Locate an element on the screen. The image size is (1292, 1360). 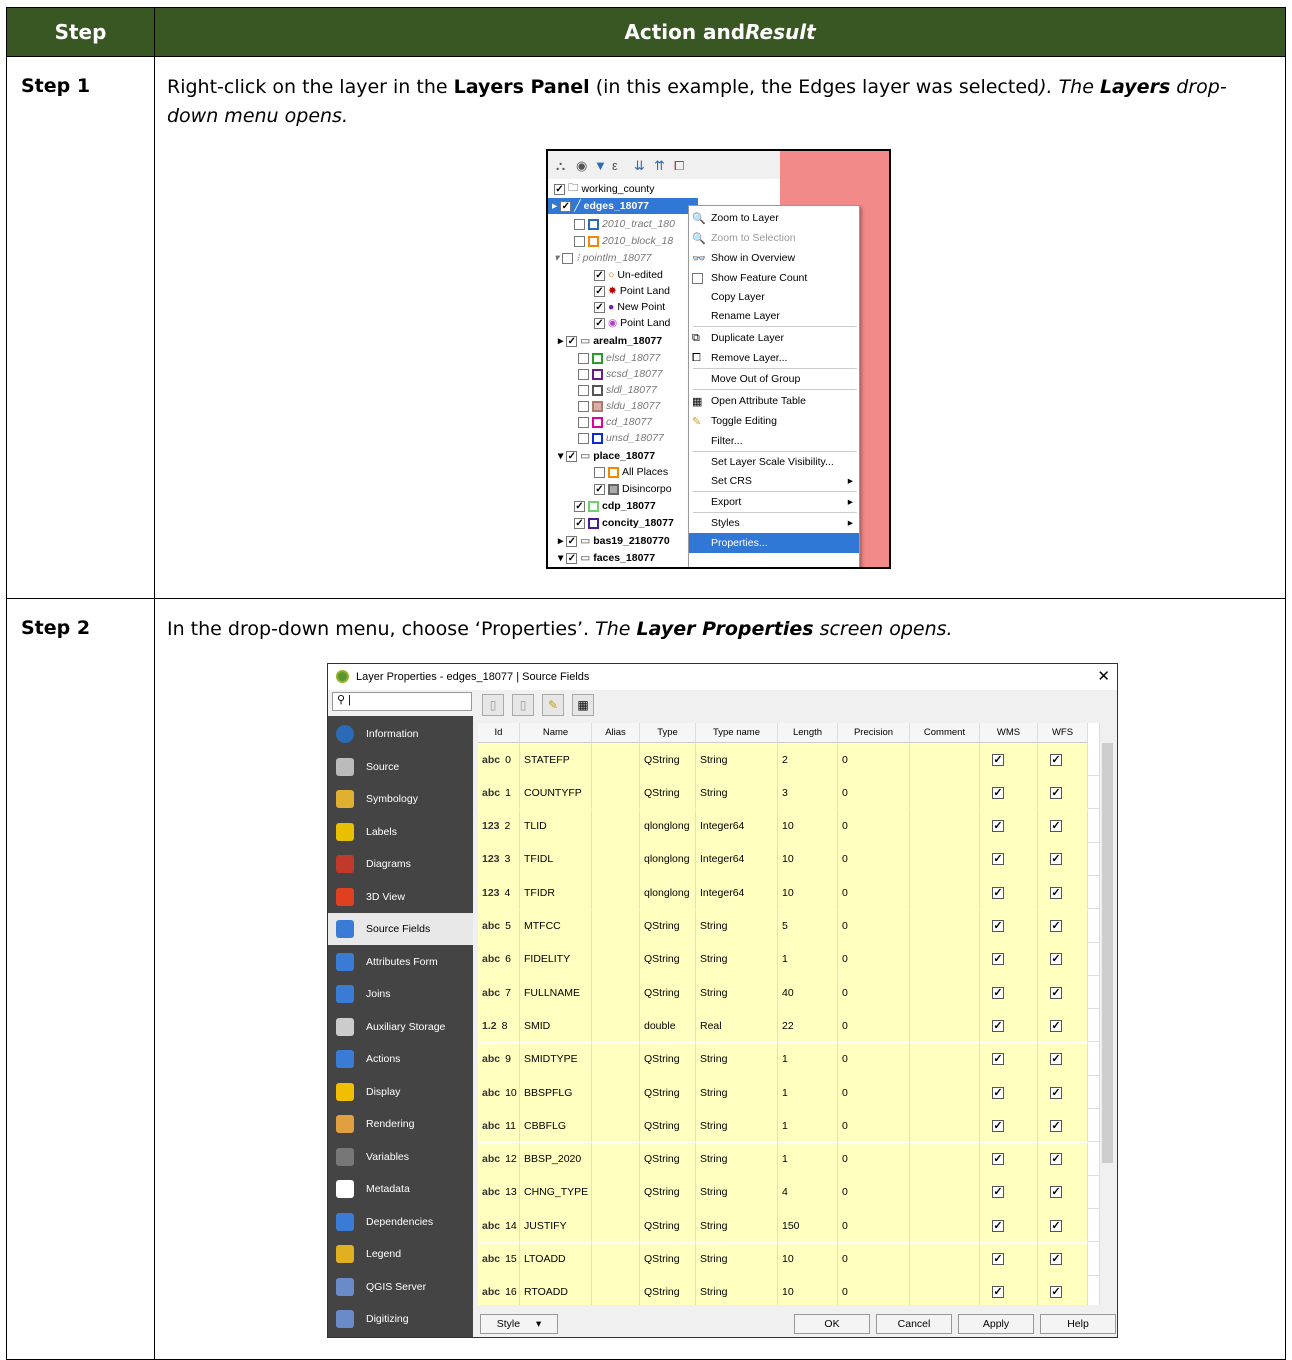
table-row: 1.2 8 SMID double Real 22 0 ✓ ✓ is located at coordinates (788, 1026).